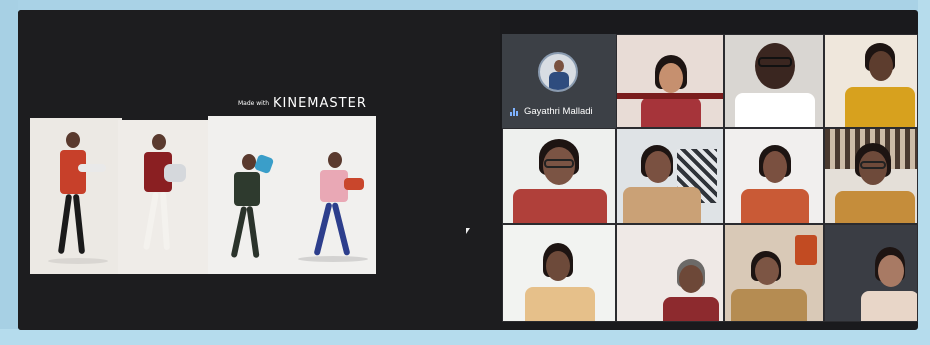  Describe the element at coordinates (253, 103) in the screenshot. I see `watermark-prefix: Made with` at that location.